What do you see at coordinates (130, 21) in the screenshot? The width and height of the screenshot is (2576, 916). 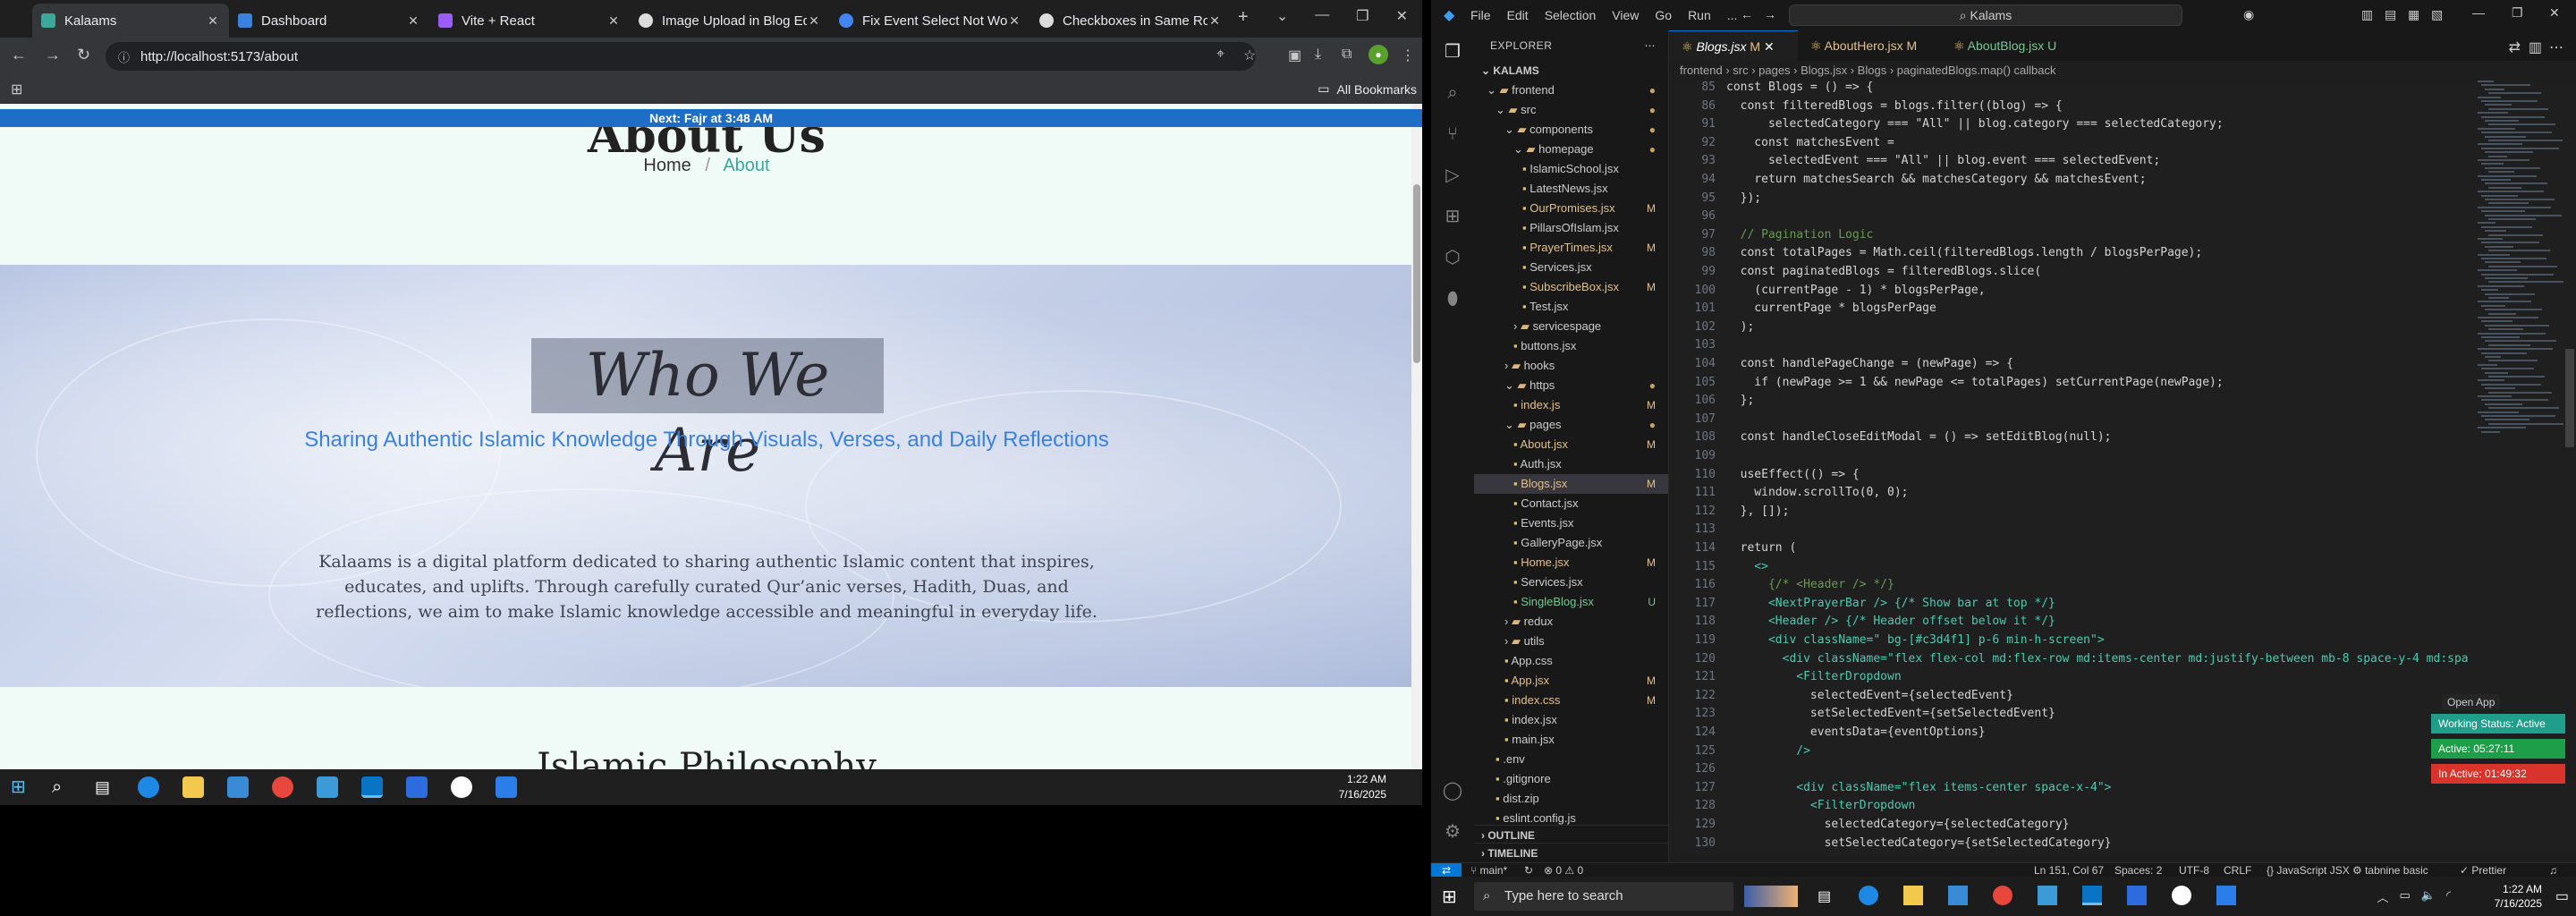 I see `tab-kalaams: Kalaams ✕` at bounding box center [130, 21].